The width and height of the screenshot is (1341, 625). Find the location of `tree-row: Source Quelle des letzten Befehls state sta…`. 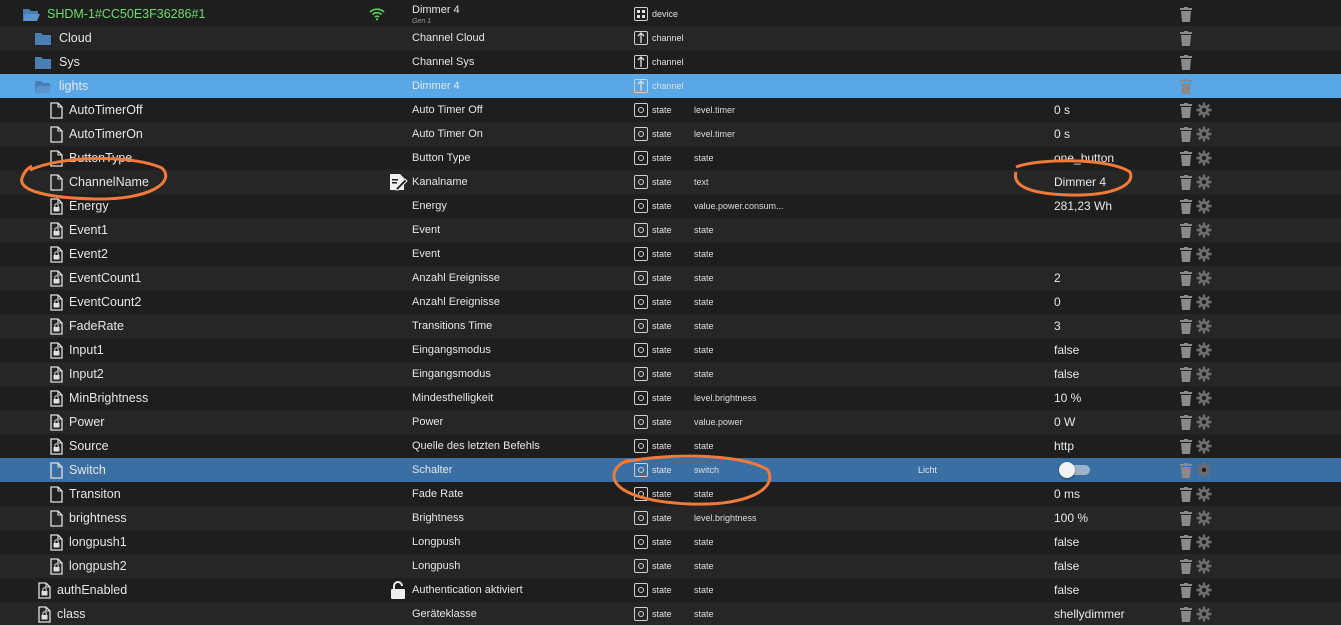

tree-row: Source Quelle des letzten Befehls state sta… is located at coordinates (670, 446).